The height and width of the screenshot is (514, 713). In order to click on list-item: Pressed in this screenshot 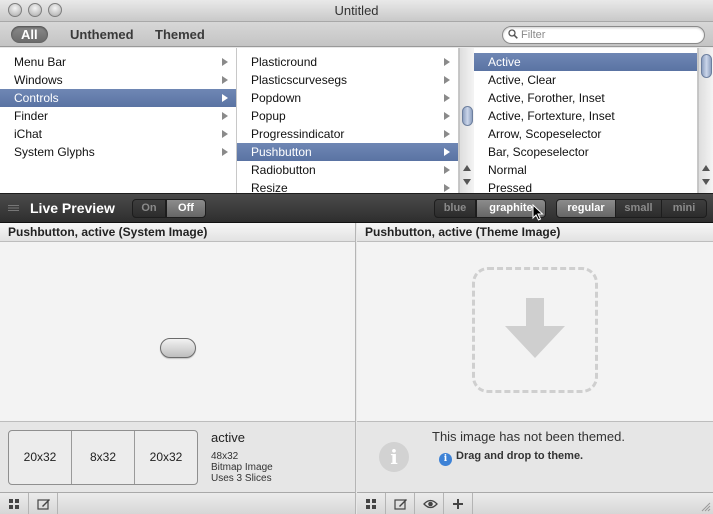, I will do `click(585, 186)`.